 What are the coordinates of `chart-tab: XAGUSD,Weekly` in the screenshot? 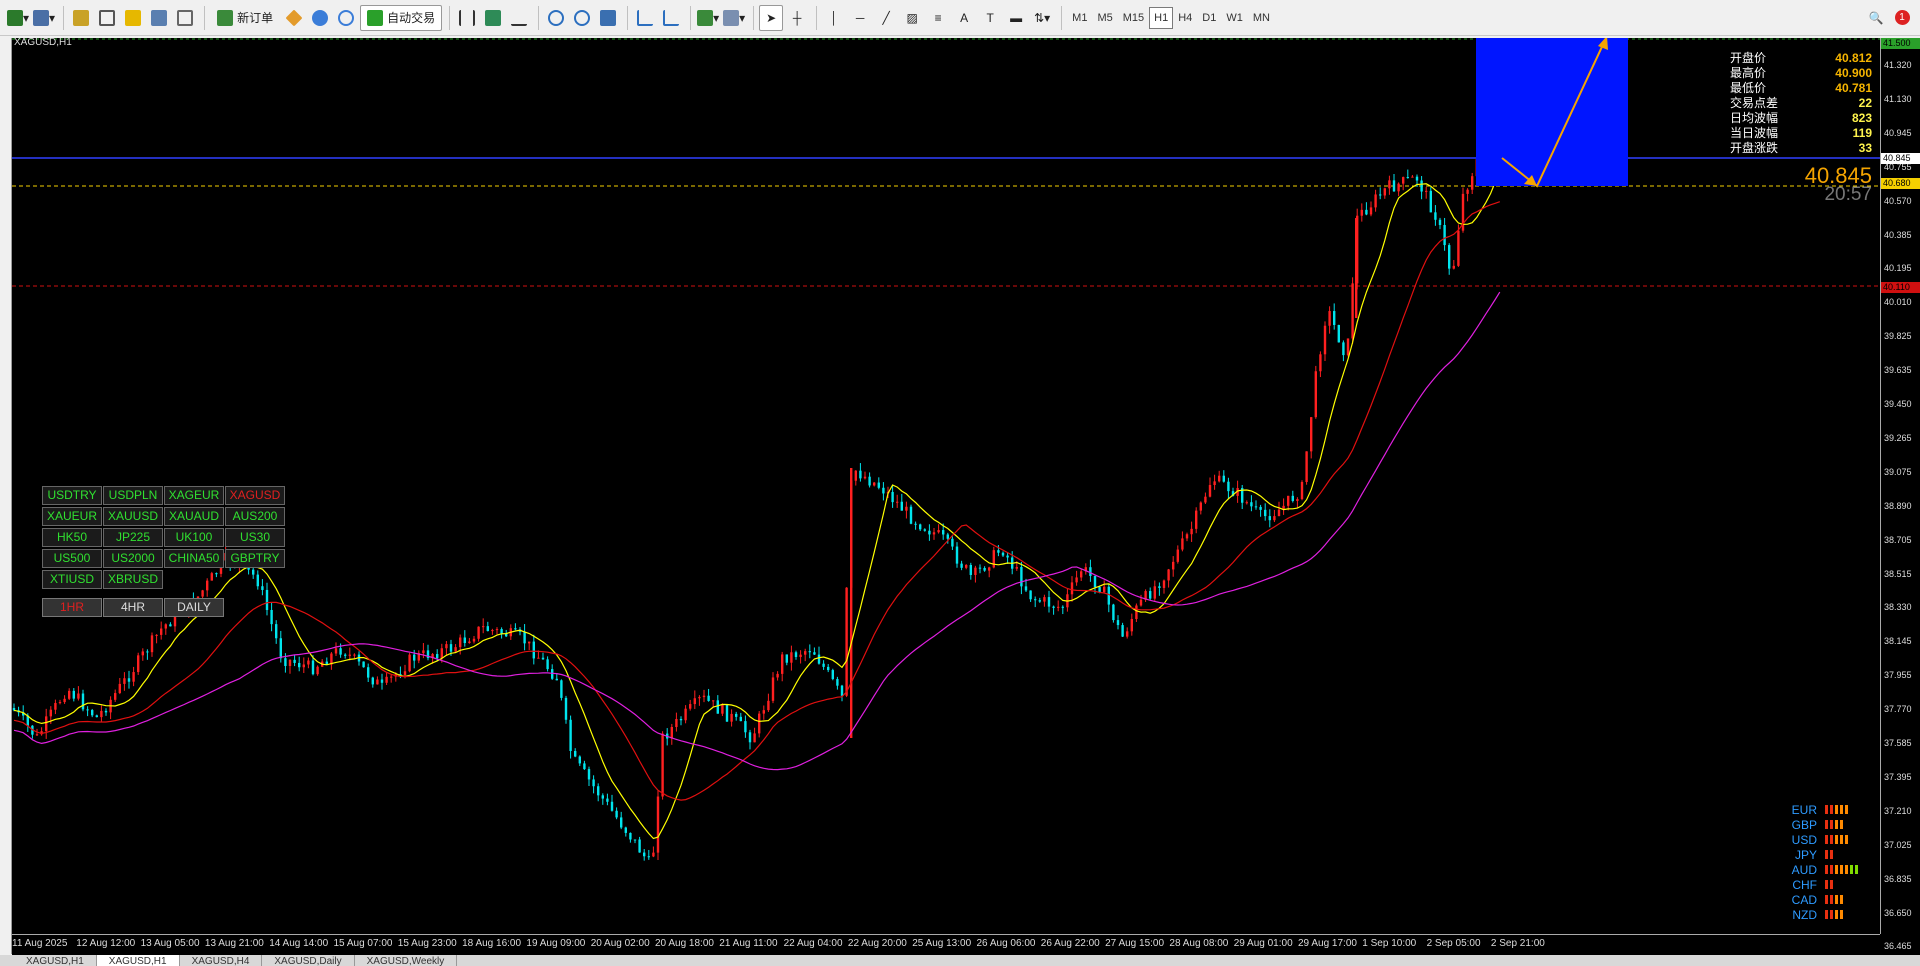 It's located at (406, 960).